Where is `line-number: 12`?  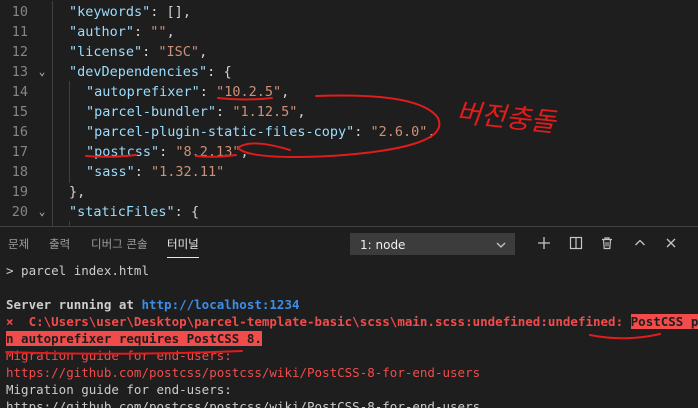 line-number: 12 is located at coordinates (19, 52).